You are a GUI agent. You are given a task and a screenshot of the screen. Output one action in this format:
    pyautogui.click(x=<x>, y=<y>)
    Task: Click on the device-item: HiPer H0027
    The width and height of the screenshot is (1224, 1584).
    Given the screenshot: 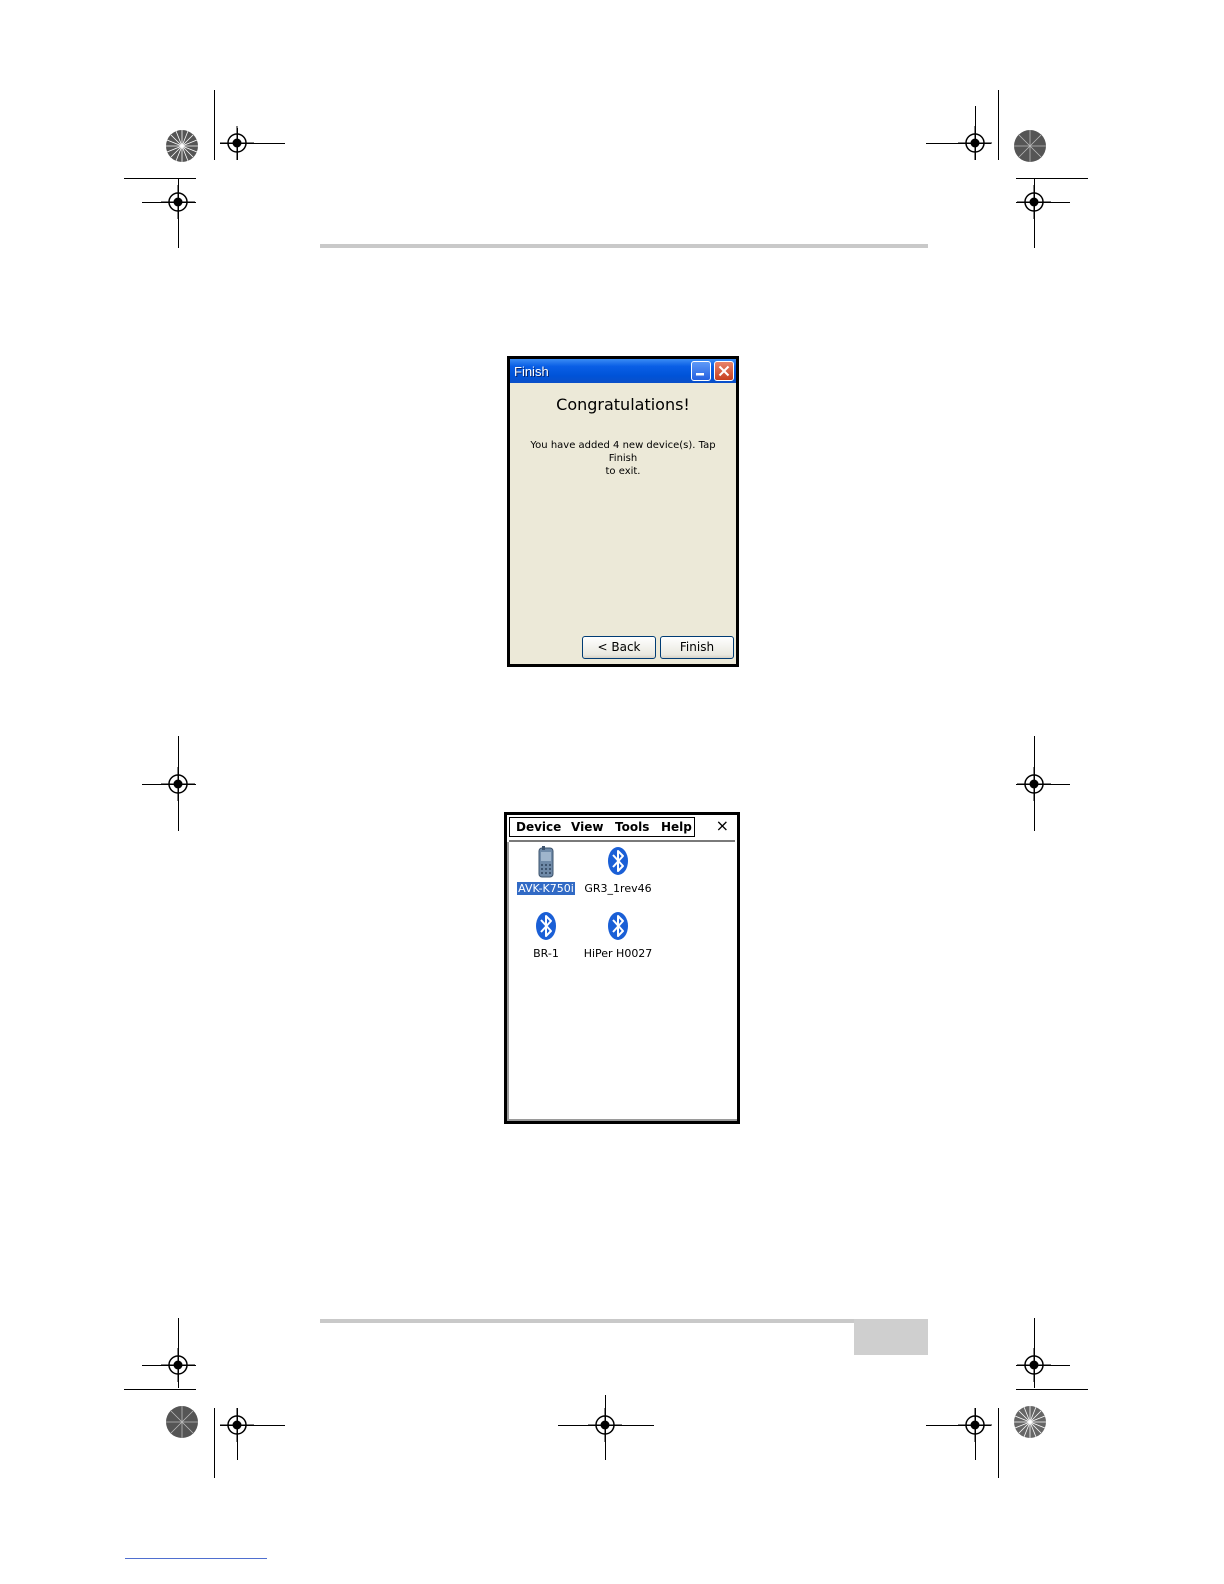 What is the action you would take?
    pyautogui.click(x=618, y=936)
    